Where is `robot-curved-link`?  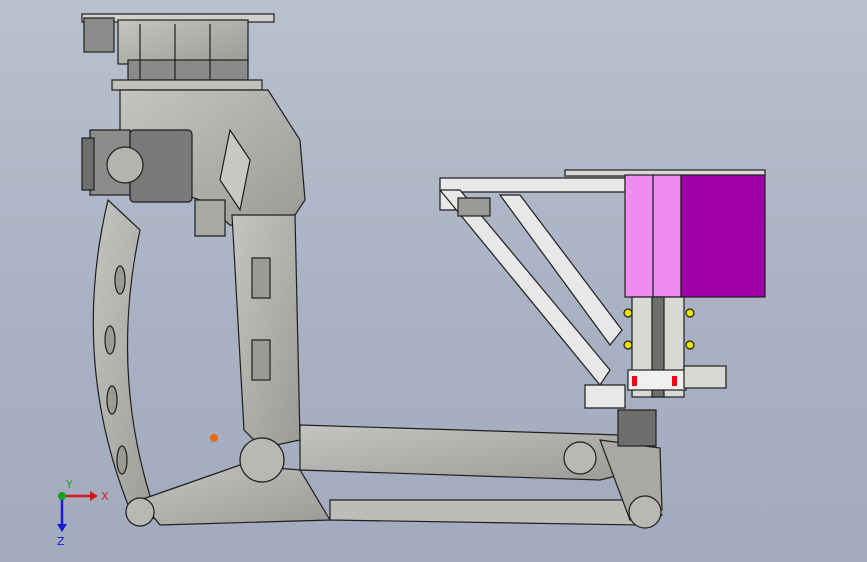
robot-curved-link is located at coordinates (125, 359).